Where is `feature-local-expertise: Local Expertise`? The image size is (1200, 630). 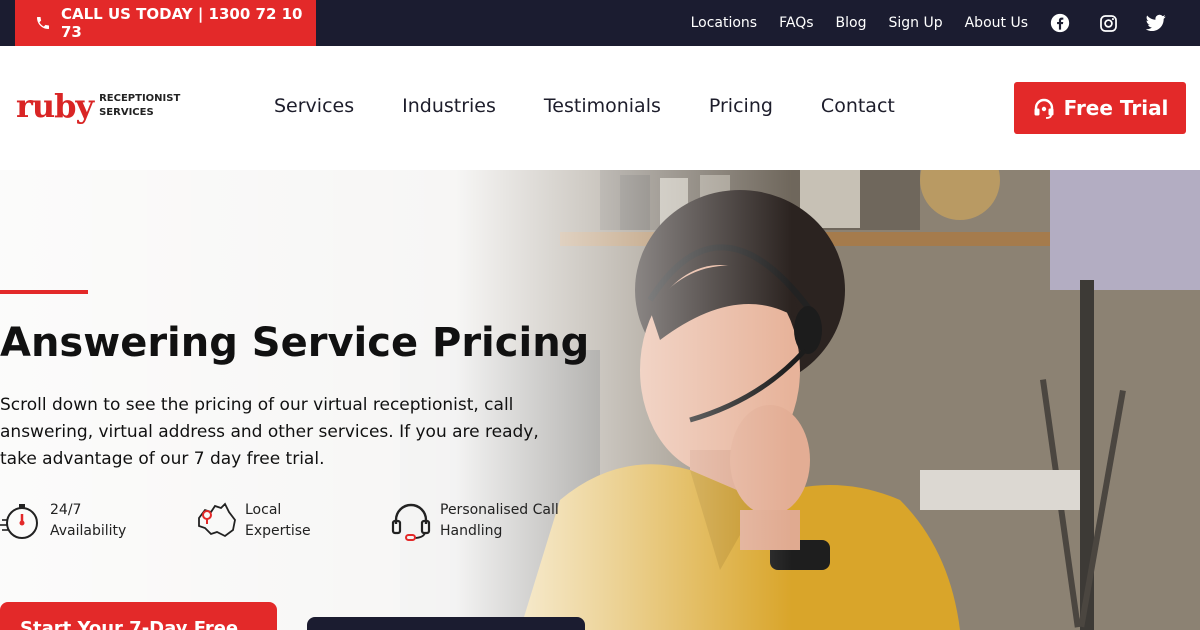 feature-local-expertise: Local Expertise is located at coordinates (253, 521).